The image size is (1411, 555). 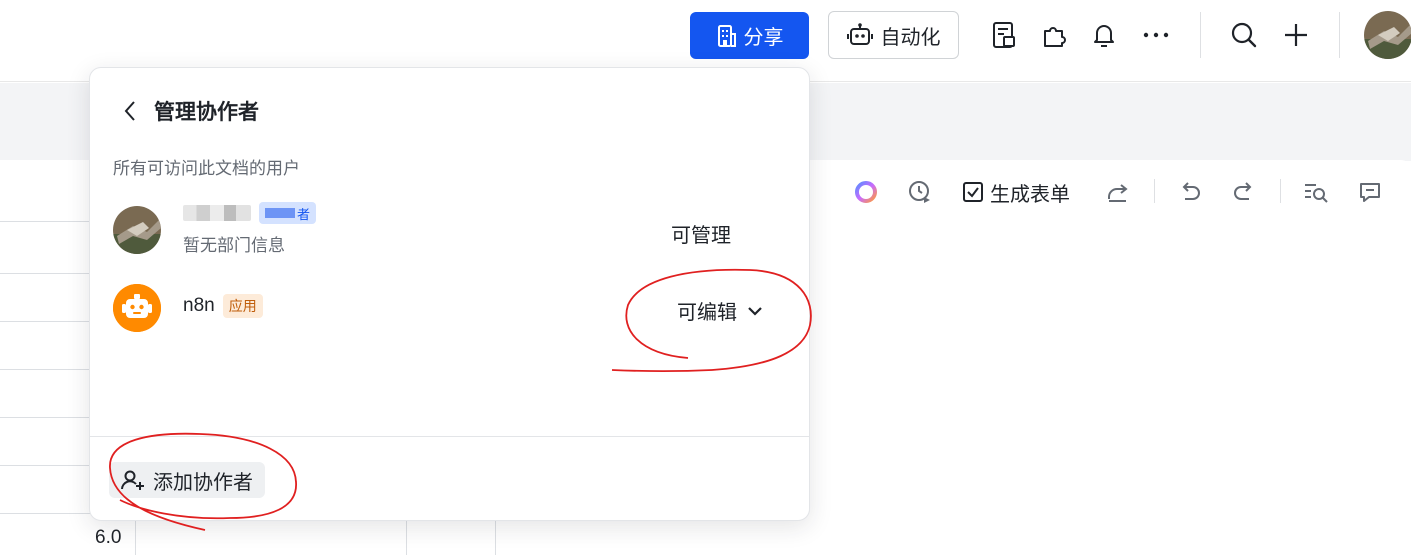 What do you see at coordinates (288, 213) in the screenshot?
I see `owner-tag: 者` at bounding box center [288, 213].